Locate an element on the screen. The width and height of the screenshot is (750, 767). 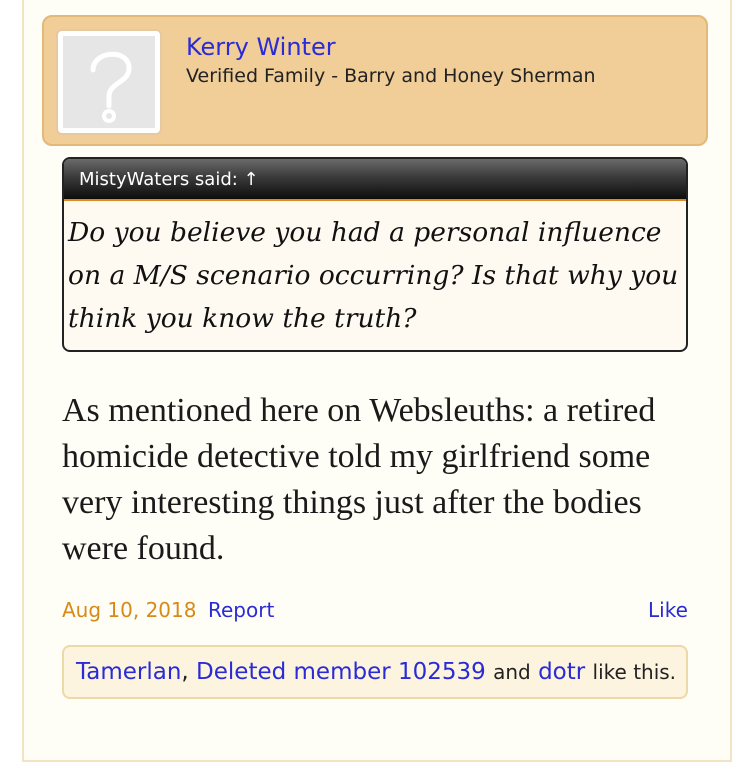
liker-link: Tamerlan is located at coordinates (128, 672).